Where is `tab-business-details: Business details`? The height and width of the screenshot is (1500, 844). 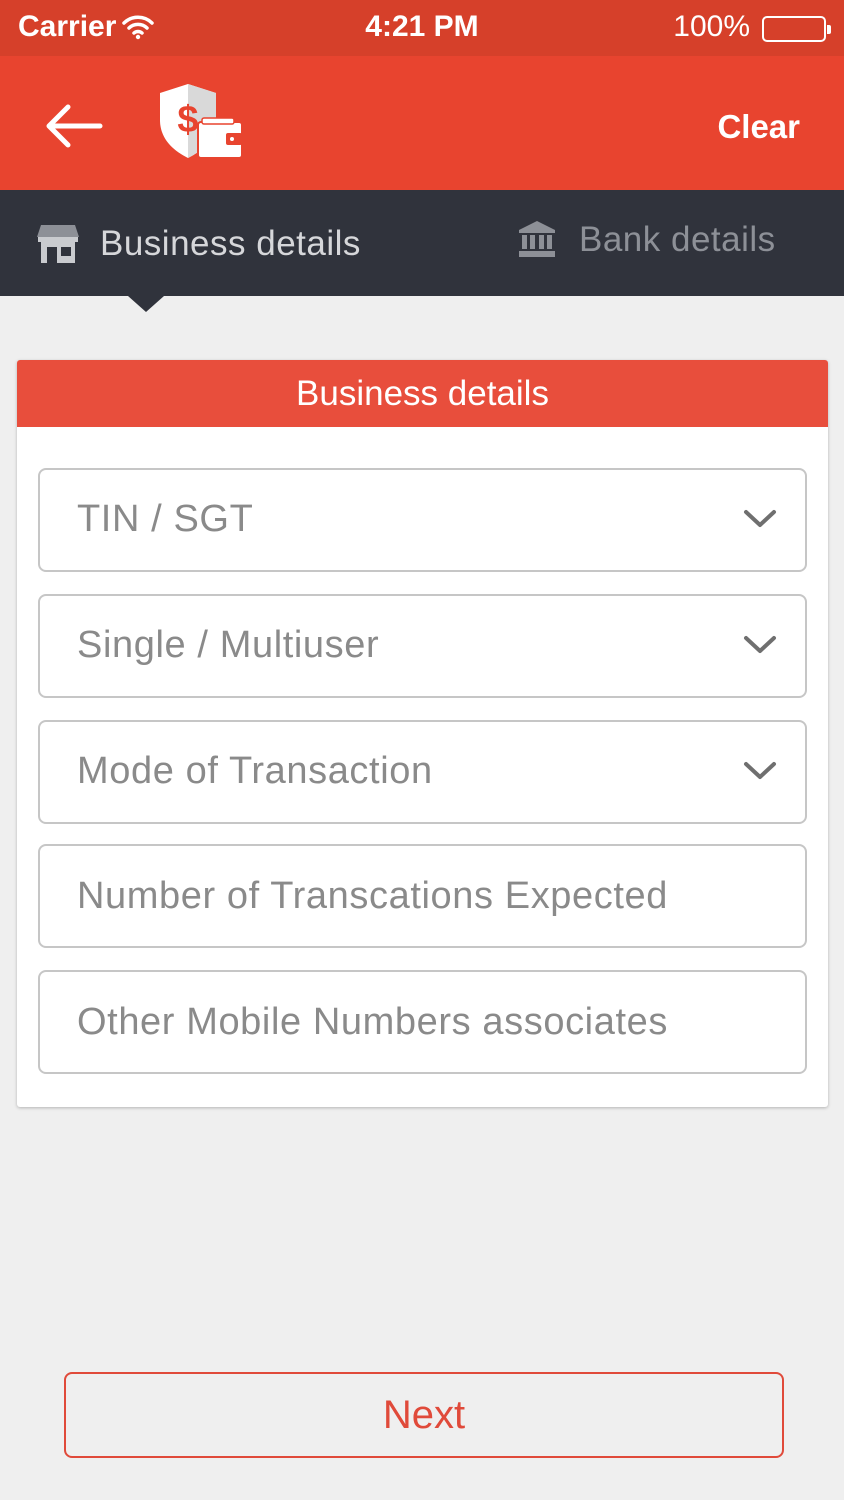 tab-business-details: Business details is located at coordinates (211, 243).